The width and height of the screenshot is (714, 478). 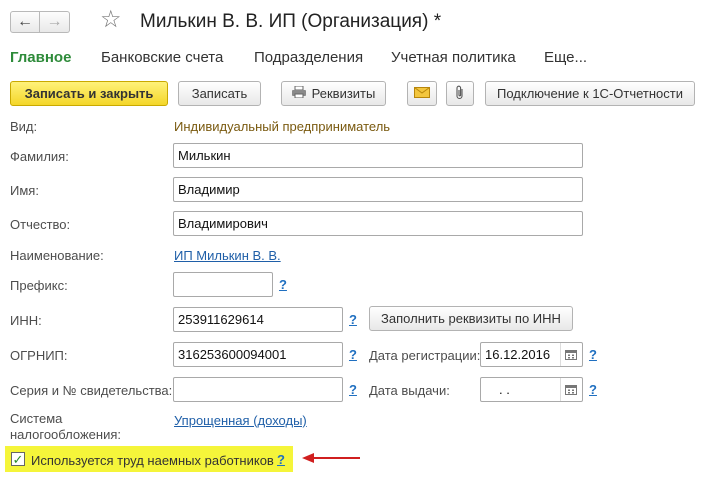 I want to click on arrow-right-icon: →, so click(x=54, y=21).